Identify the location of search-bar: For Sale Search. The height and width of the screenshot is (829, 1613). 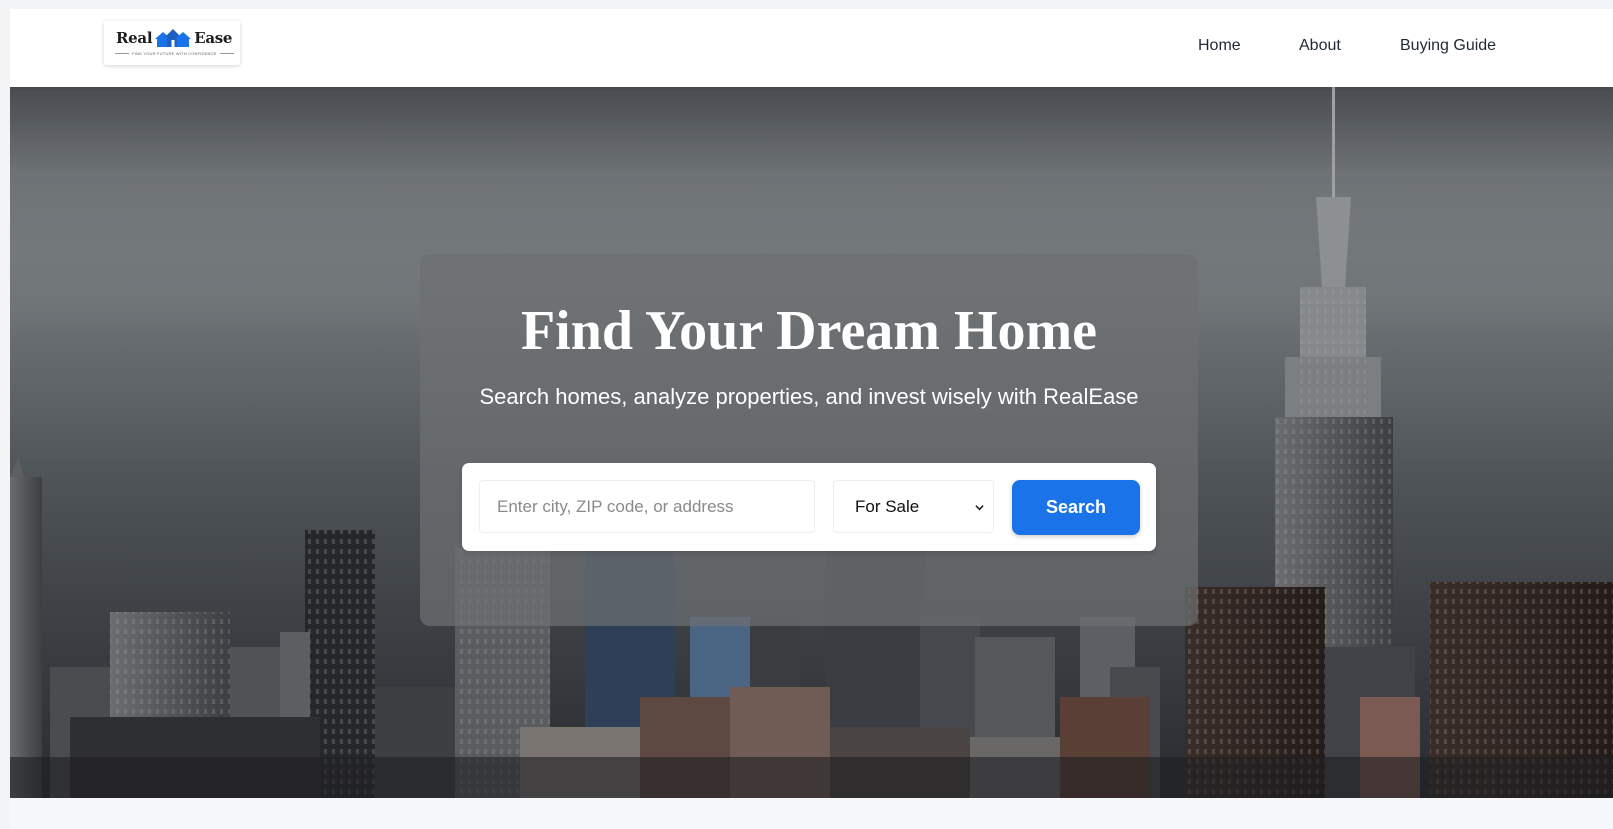
(809, 507).